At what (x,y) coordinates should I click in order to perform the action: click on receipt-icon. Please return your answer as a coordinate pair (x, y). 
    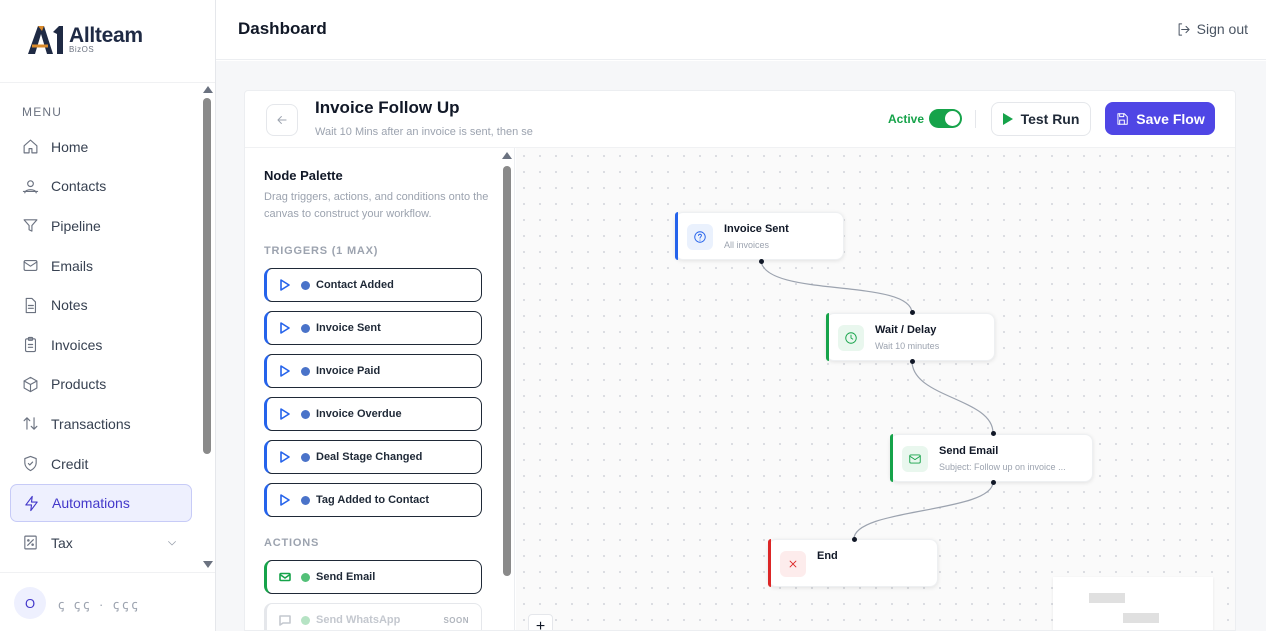
    Looking at the image, I should click on (30, 542).